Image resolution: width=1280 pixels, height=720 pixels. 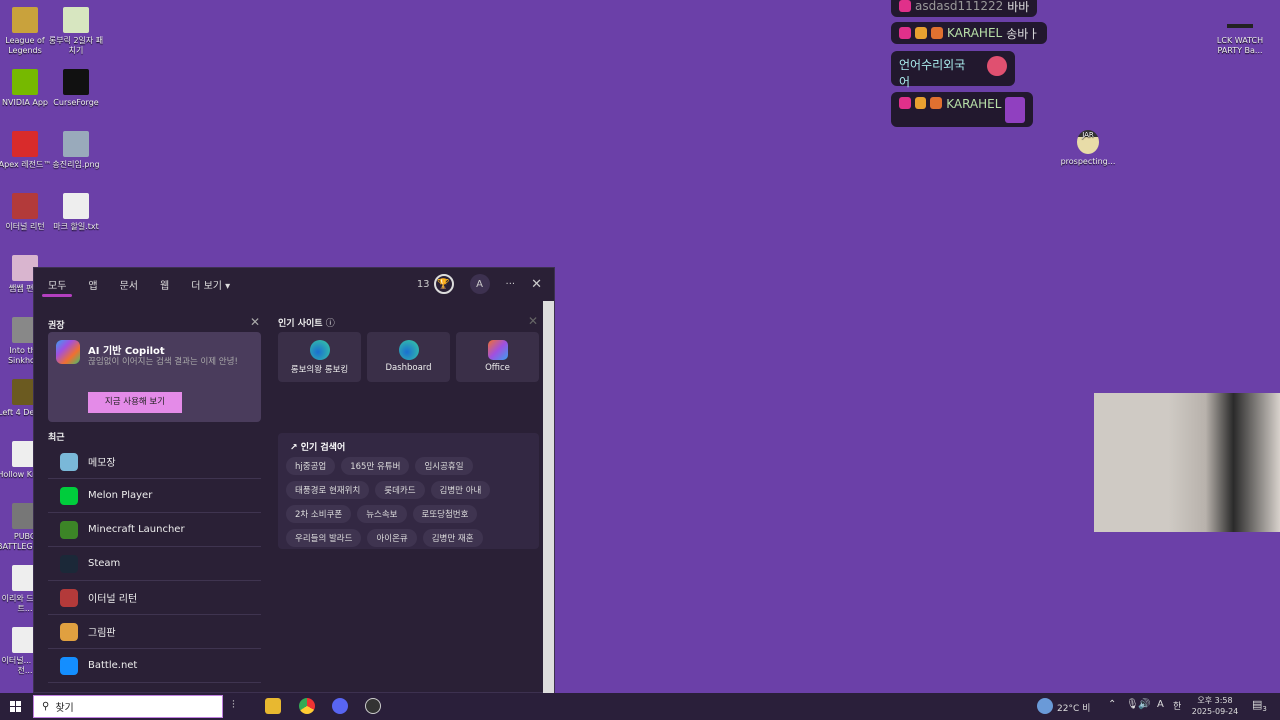 What do you see at coordinates (497, 357) in the screenshot?
I see `site-tile: Office` at bounding box center [497, 357].